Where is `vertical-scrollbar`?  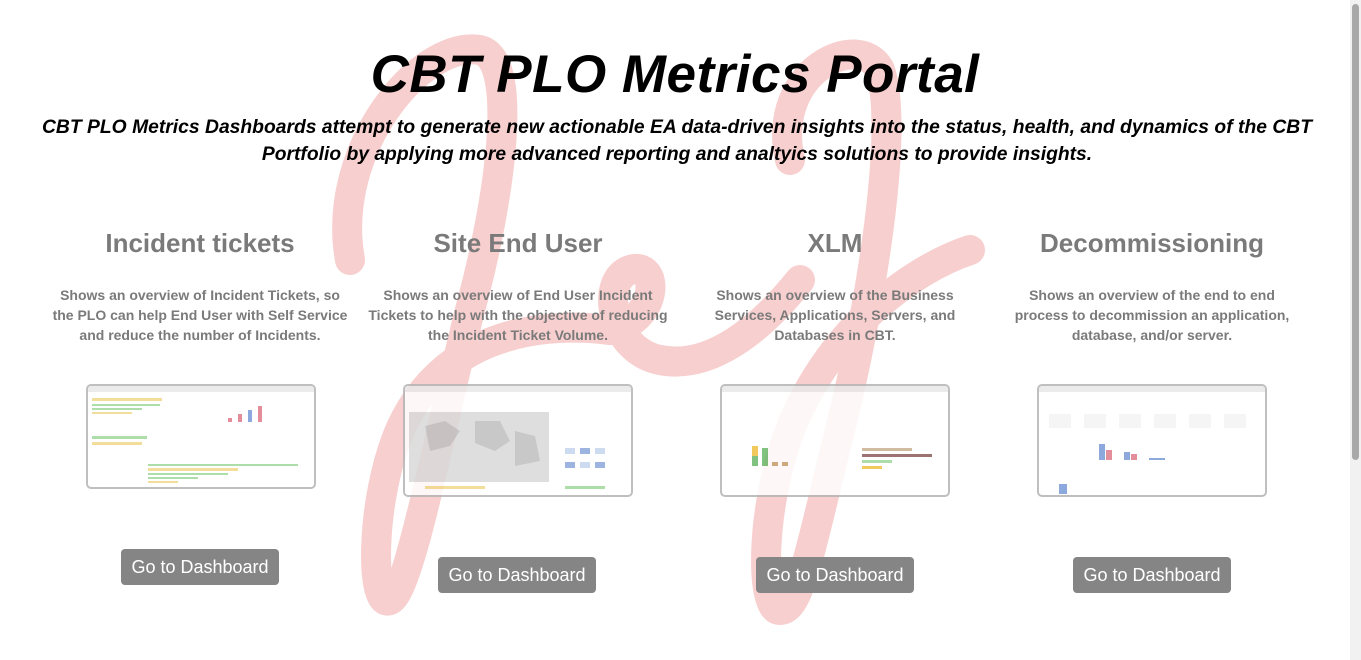
vertical-scrollbar is located at coordinates (1355, 330).